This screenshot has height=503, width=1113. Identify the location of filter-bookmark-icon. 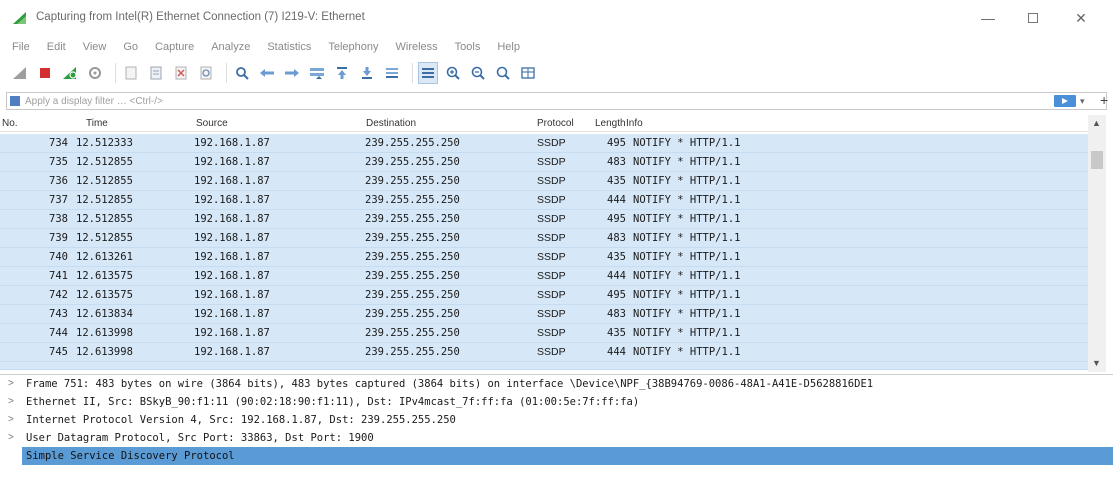
(15, 101).